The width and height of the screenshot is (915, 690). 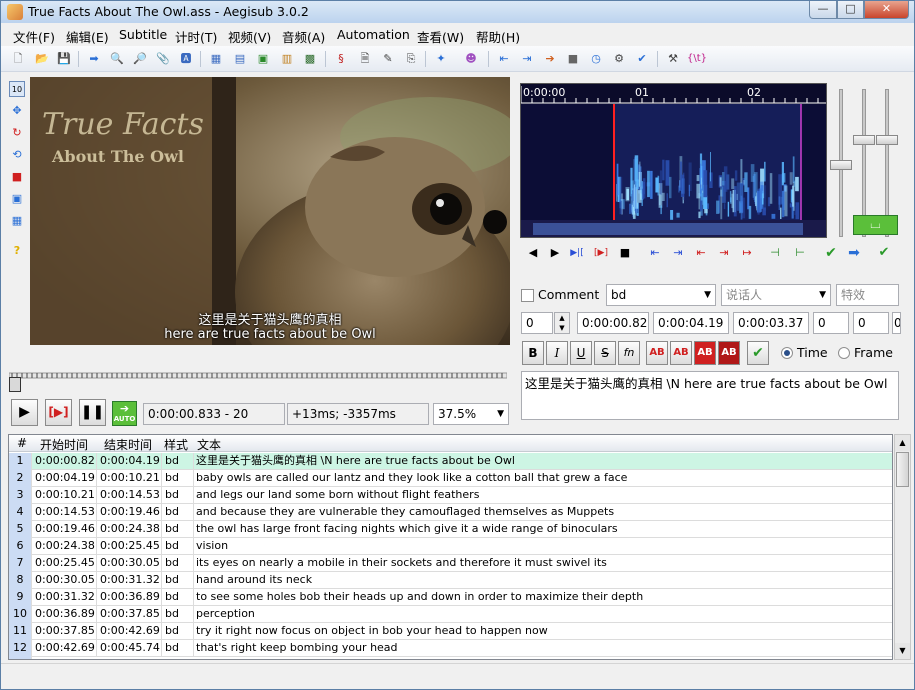 What do you see at coordinates (902, 443) in the screenshot?
I see `scroll-up-icon: ▲` at bounding box center [902, 443].